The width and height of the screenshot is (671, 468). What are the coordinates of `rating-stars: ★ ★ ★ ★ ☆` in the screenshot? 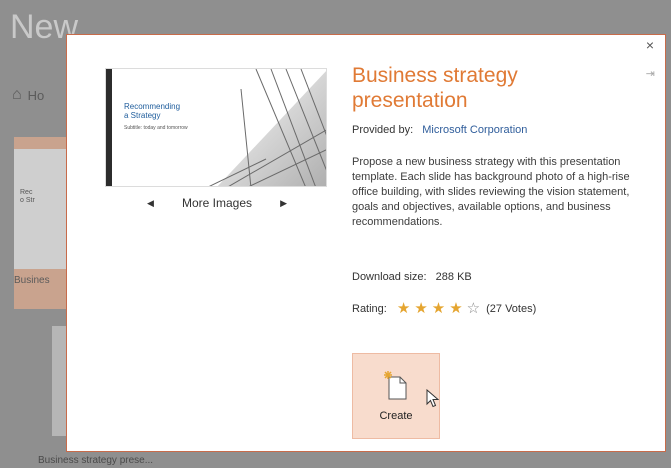 It's located at (438, 308).